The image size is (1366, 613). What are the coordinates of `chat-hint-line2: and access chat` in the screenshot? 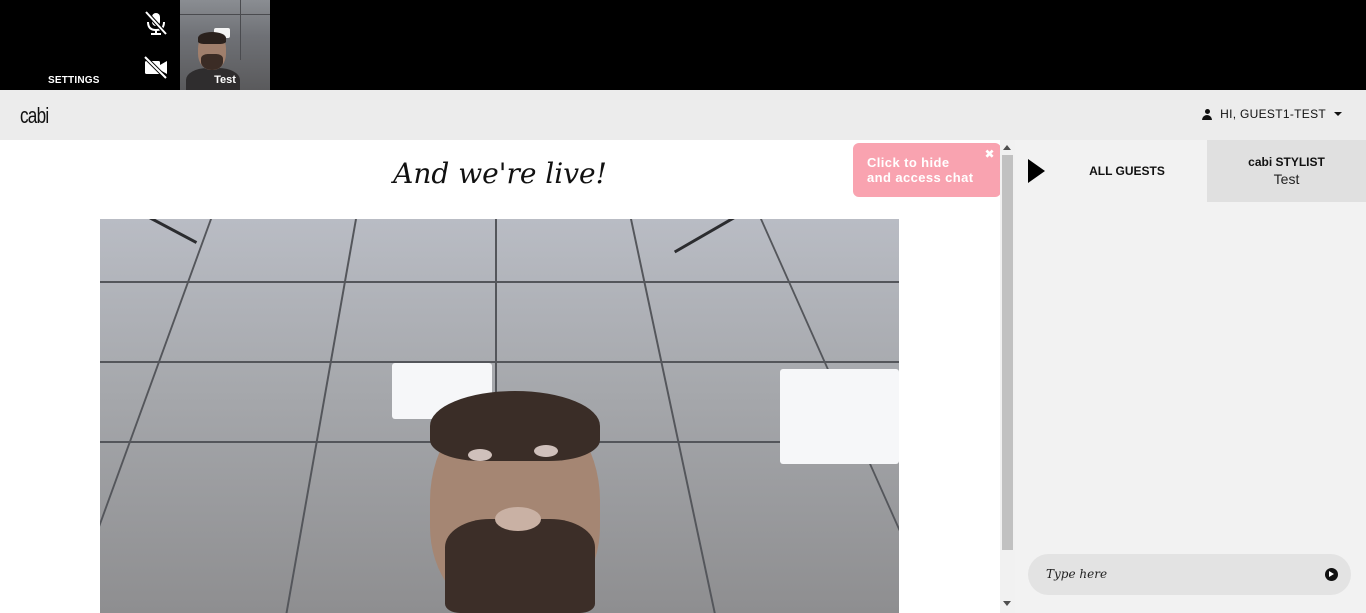 It's located at (920, 177).